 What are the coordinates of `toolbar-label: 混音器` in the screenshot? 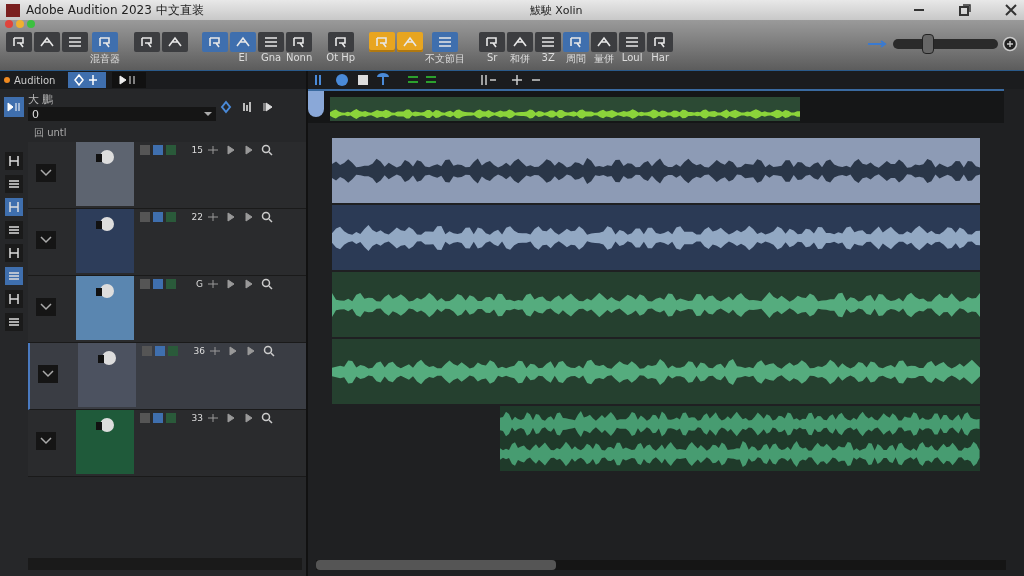 It's located at (105, 59).